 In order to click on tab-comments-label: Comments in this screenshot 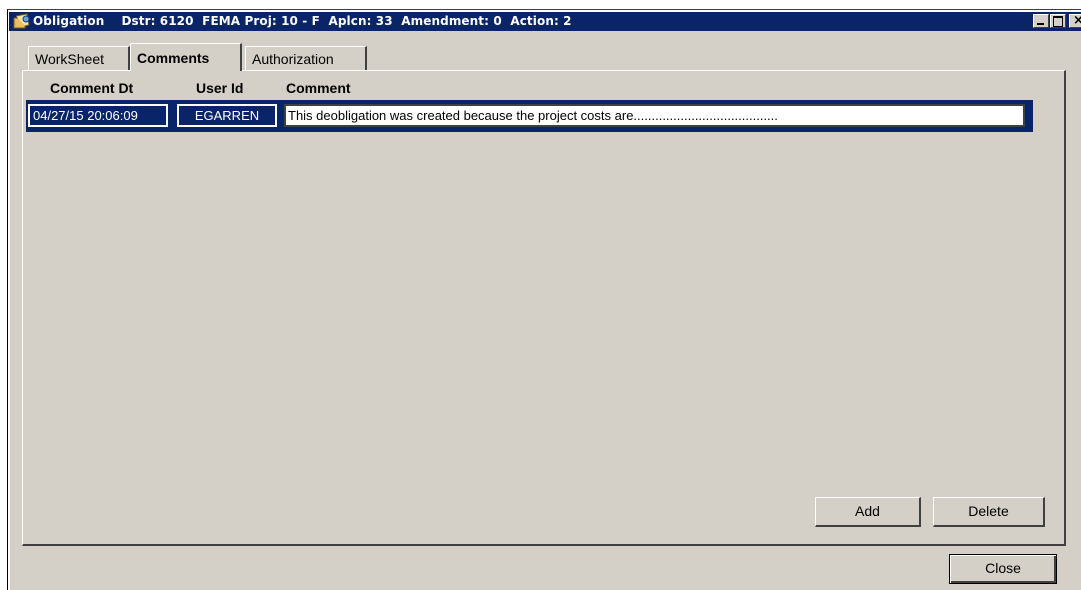, I will do `click(173, 58)`.